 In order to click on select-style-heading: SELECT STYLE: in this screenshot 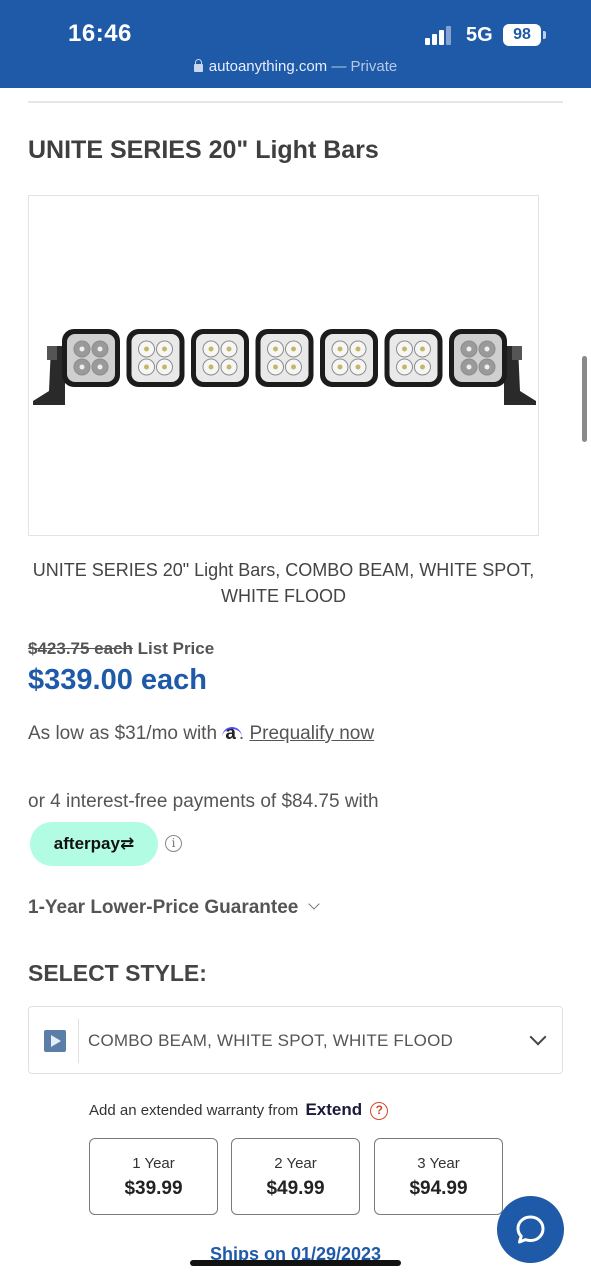, I will do `click(117, 973)`.